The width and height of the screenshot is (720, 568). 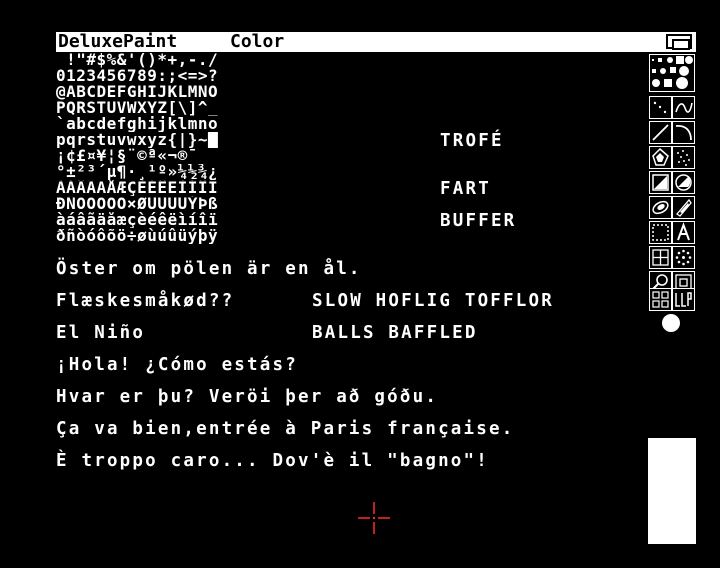 What do you see at coordinates (137, 220) in the screenshot?
I see `charset-row: àáâãäåæçèéêëìíîï` at bounding box center [137, 220].